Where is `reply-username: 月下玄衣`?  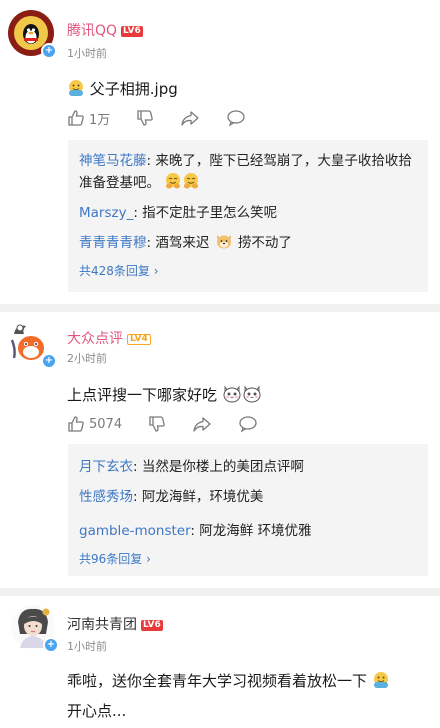
reply-username: 月下玄衣 is located at coordinates (106, 467).